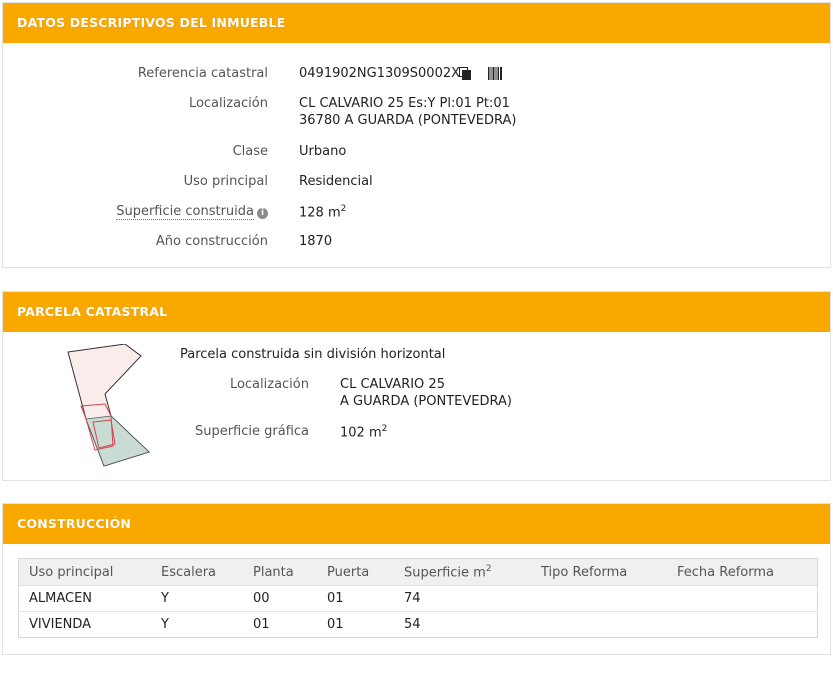  Describe the element at coordinates (599, 572) in the screenshot. I see `col-tipo-reforma: Tipo Reforma` at that location.